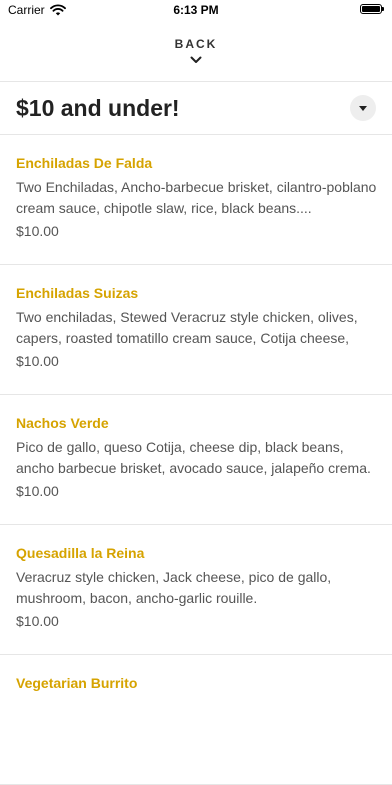 The image size is (392, 785). I want to click on header-divider, so click(196, 81).